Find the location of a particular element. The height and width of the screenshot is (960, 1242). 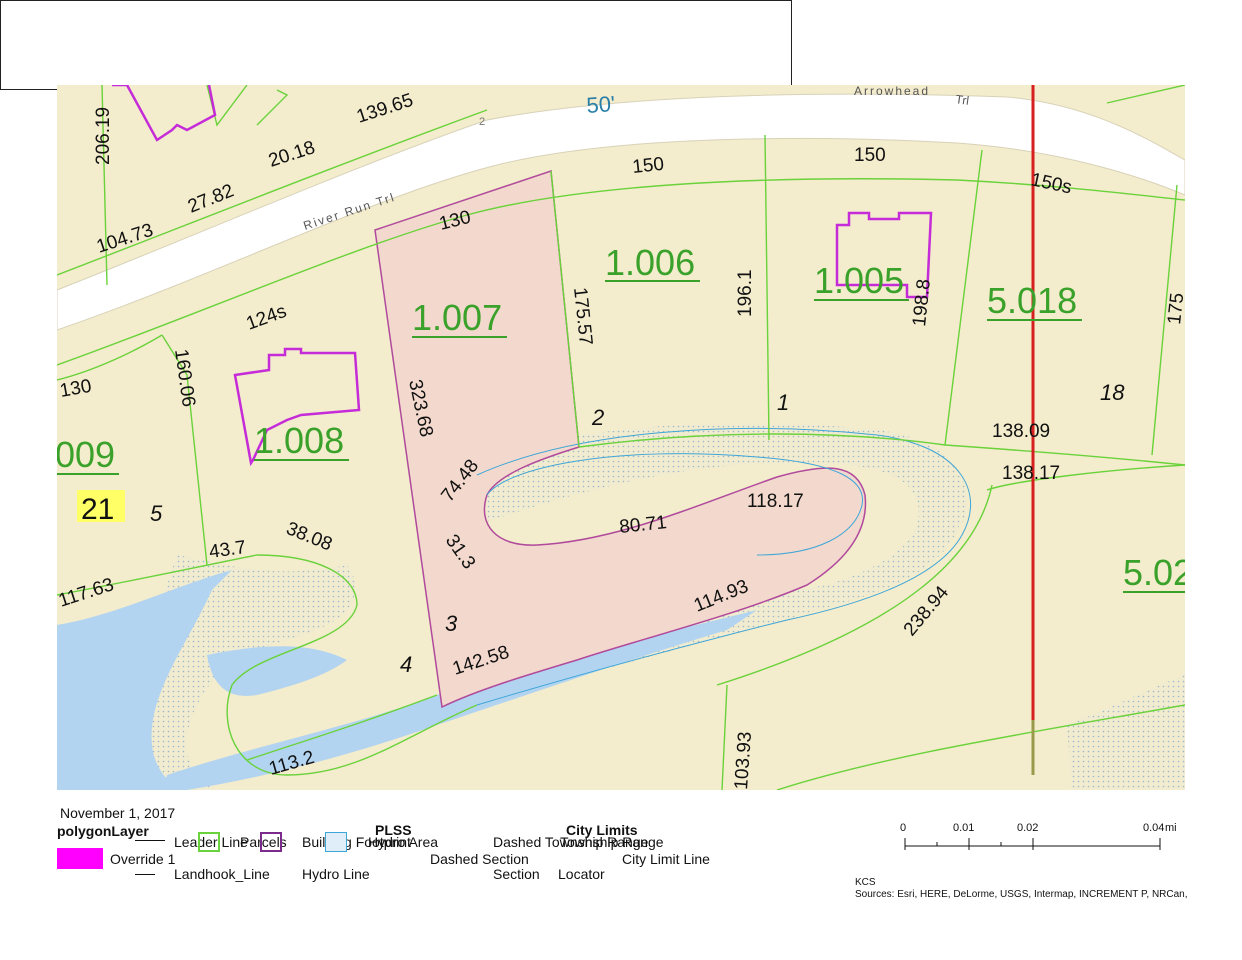

legend-dashed-section: Dashed Section is located at coordinates (479, 859).